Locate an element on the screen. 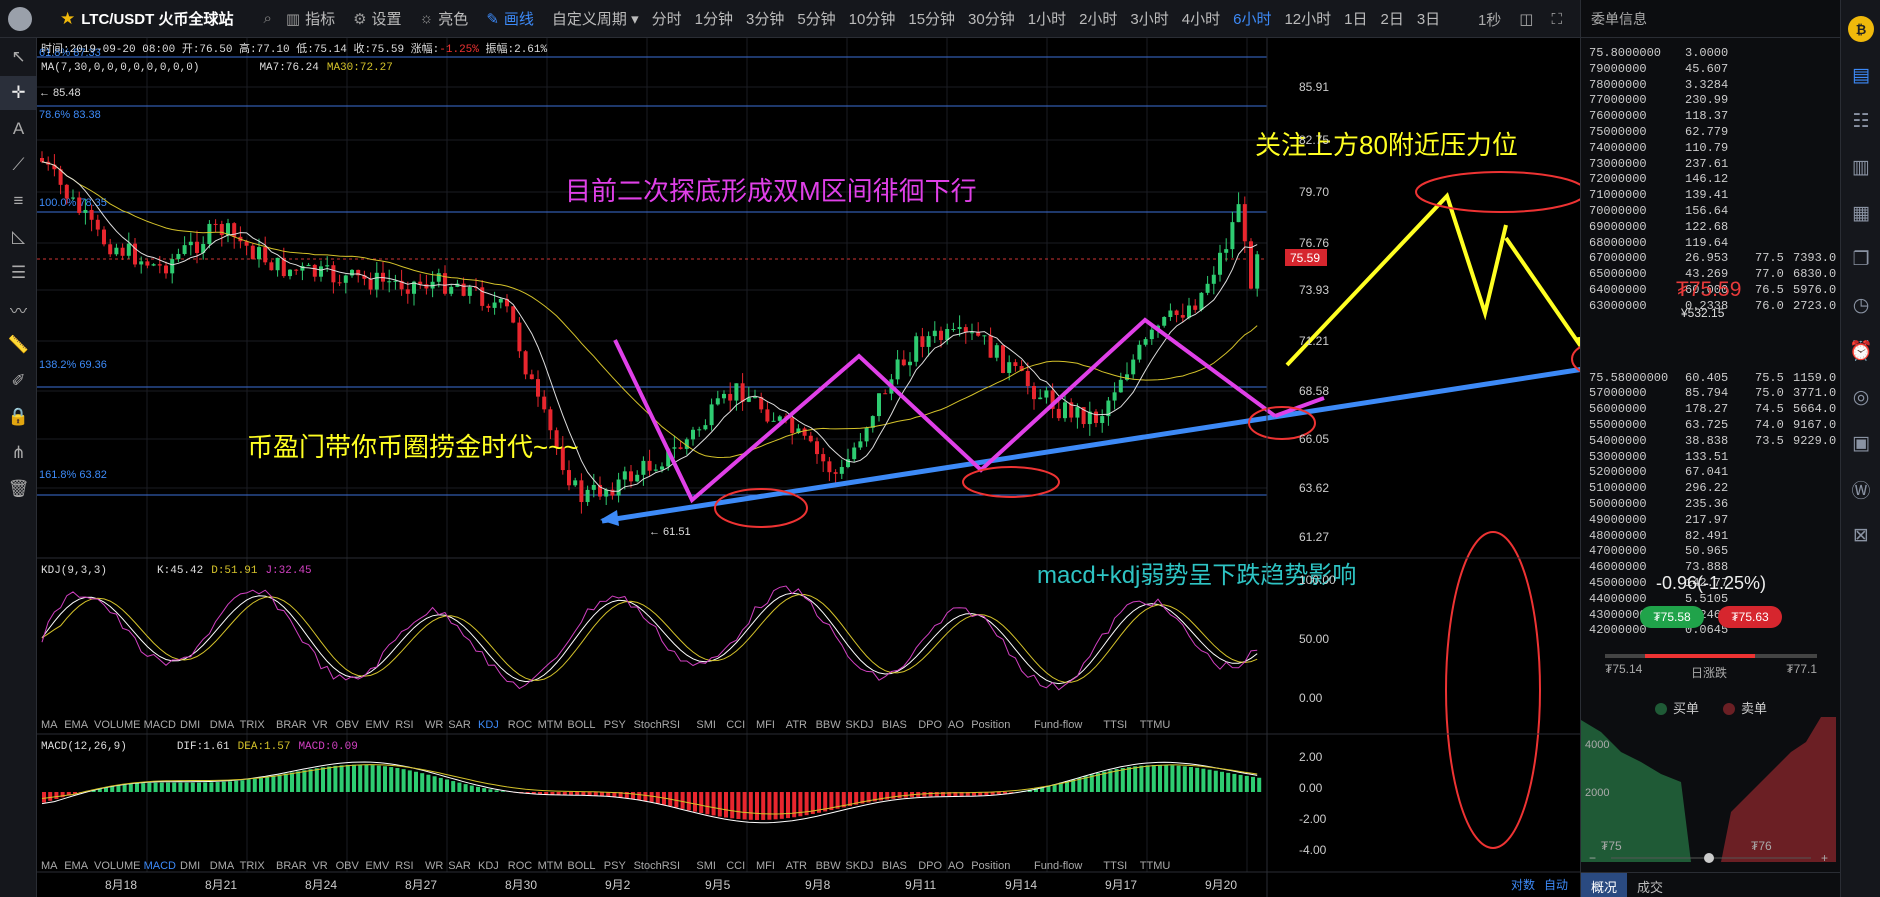 This screenshot has height=897, width=1880. orderbook-row: 78000000 3.3284 is located at coordinates (1711, 86).